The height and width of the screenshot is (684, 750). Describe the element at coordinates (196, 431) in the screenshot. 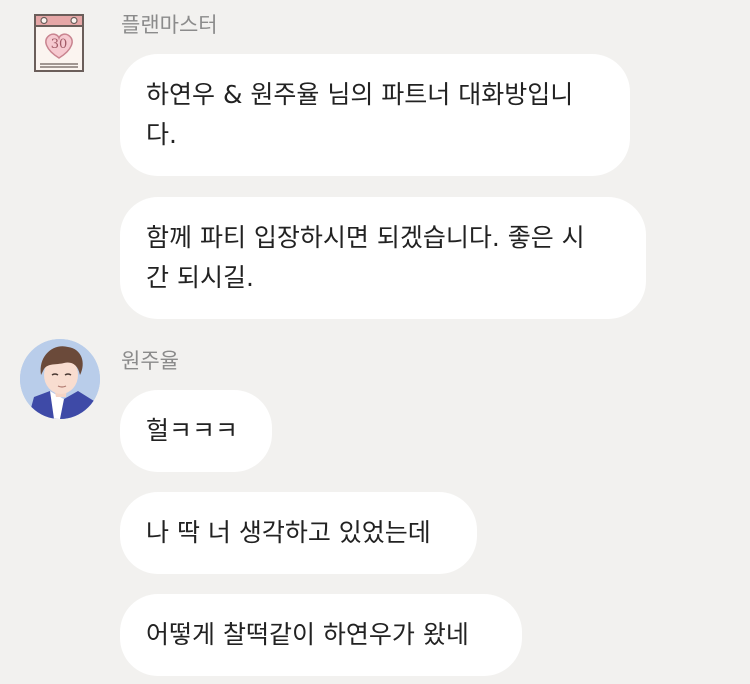

I see `message-bubble: 헐ㅋㅋㅋ` at that location.